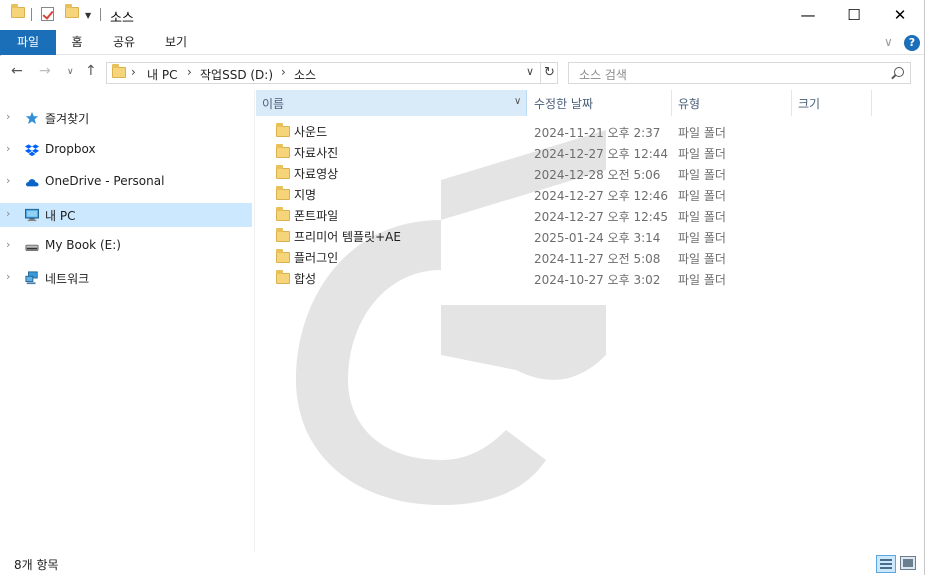 This screenshot has height=575, width=925. What do you see at coordinates (549, 73) in the screenshot?
I see `refresh-icon: ↻` at bounding box center [549, 73].